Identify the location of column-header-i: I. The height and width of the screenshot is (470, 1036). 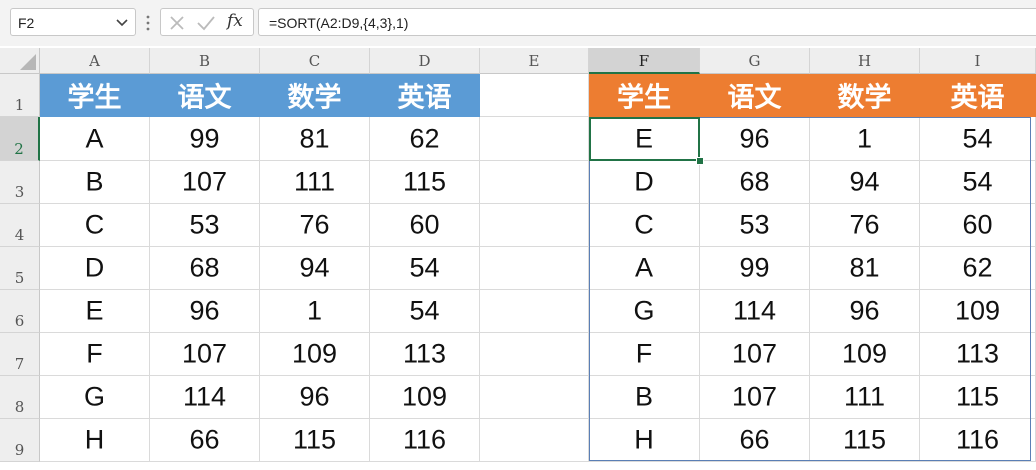
(978, 61).